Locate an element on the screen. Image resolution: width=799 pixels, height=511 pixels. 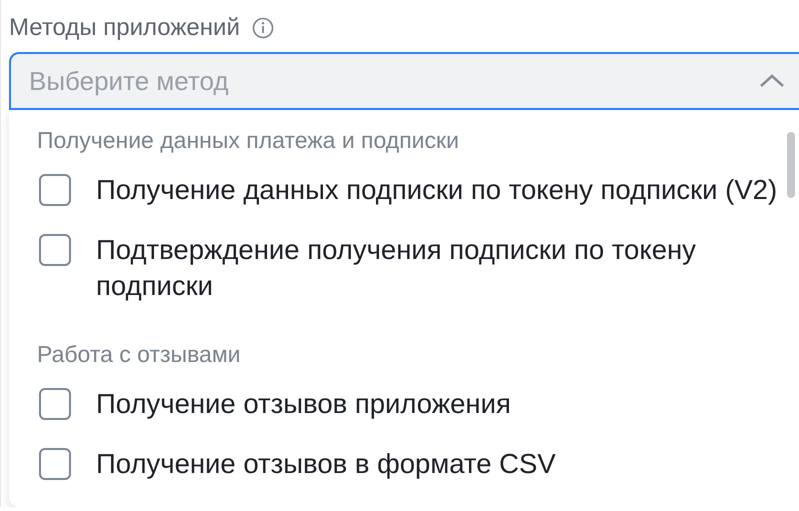
option-label: Получение данных подписки по токену подписки (V2) is located at coordinates (437, 190).